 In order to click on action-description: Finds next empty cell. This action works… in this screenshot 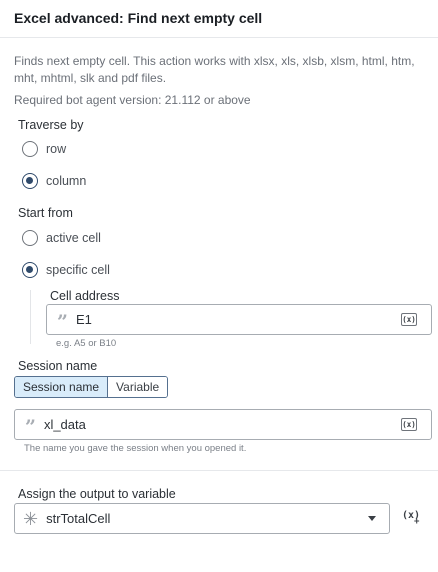, I will do `click(214, 69)`.